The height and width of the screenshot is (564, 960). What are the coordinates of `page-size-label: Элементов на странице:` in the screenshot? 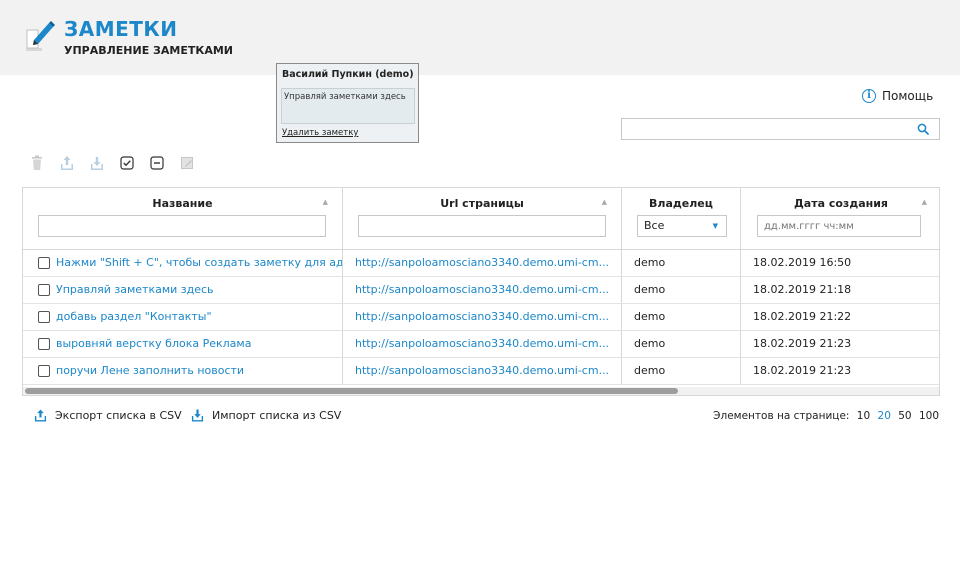 It's located at (781, 416).